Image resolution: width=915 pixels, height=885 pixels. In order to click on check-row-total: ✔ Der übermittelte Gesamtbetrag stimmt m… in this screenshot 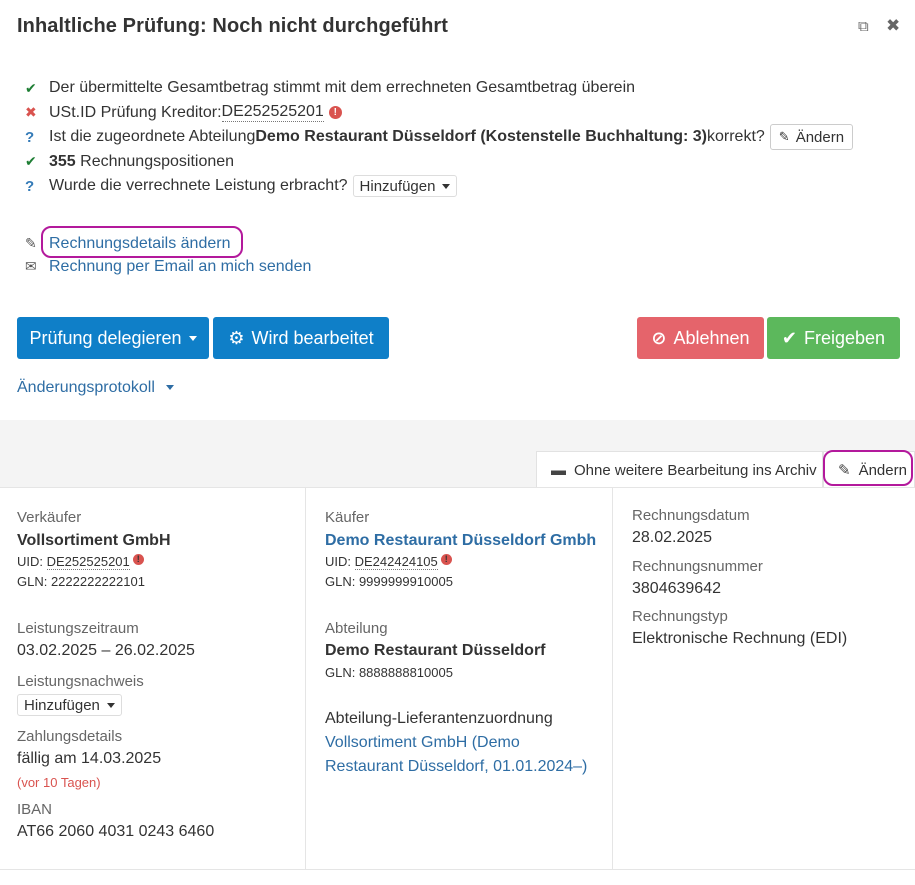, I will do `click(330, 88)`.